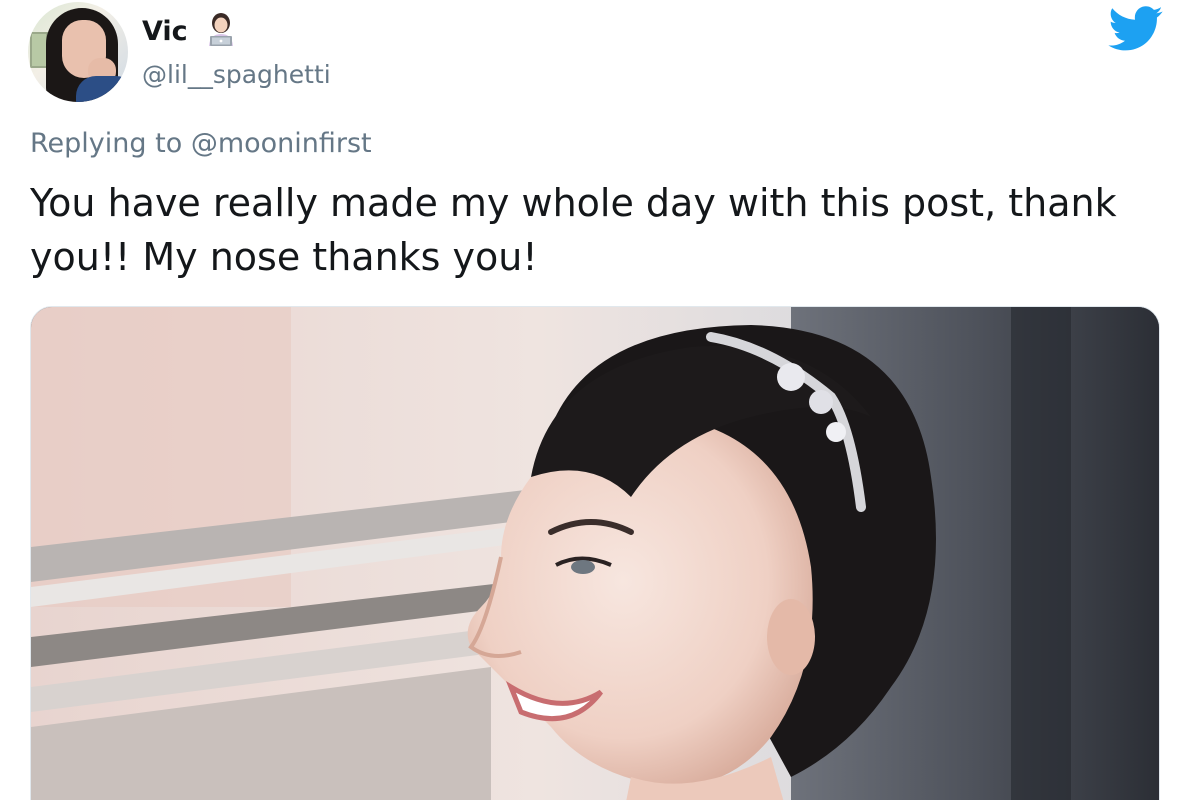 The width and height of the screenshot is (1200, 800). What do you see at coordinates (165, 31) in the screenshot?
I see `display-name: Vic` at bounding box center [165, 31].